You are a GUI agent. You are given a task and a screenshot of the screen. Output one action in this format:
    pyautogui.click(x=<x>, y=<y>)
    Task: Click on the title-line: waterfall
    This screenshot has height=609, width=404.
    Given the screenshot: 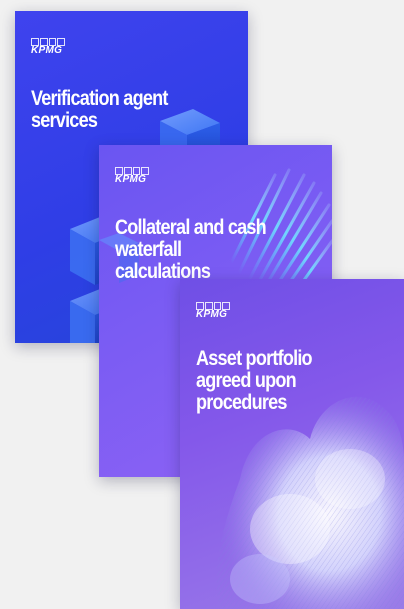 What is the action you would take?
    pyautogui.click(x=148, y=249)
    